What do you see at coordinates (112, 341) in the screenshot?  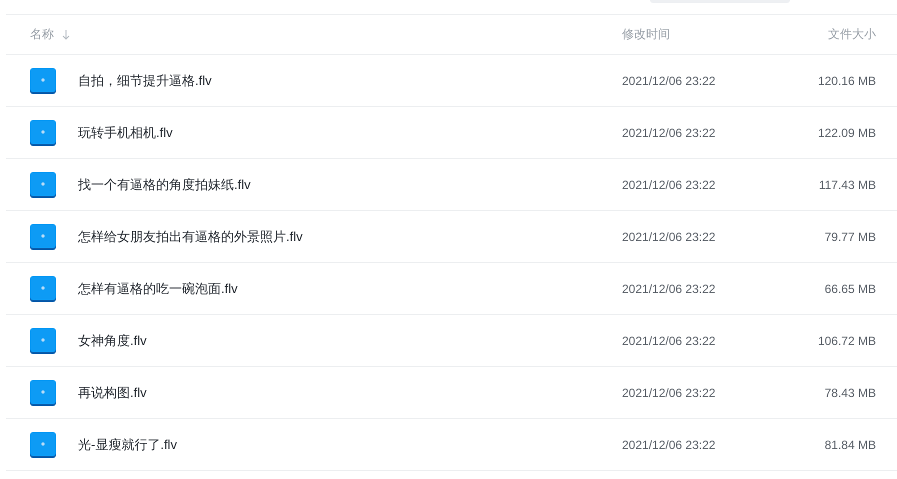 I see `file-name: 女神角度.flv` at bounding box center [112, 341].